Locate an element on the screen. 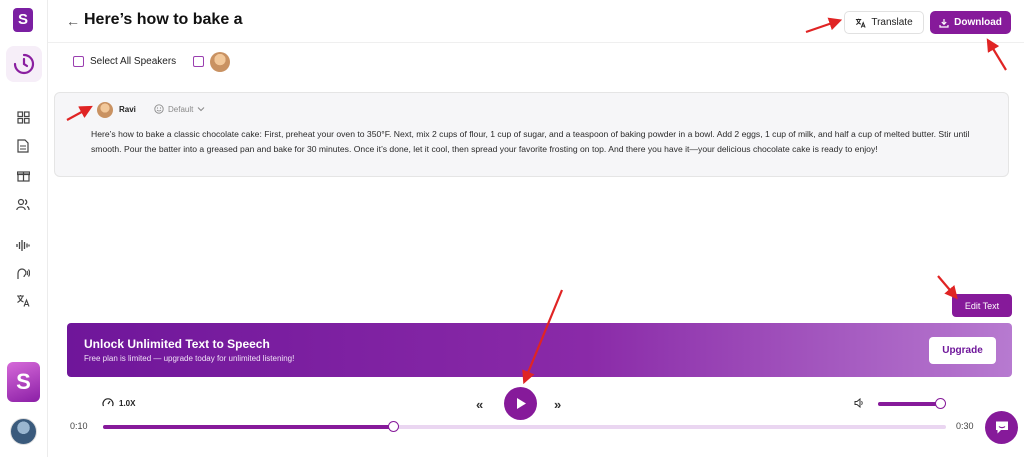 This screenshot has height=457, width=1024. page-title: Here’s how to bake a is located at coordinates (163, 19).